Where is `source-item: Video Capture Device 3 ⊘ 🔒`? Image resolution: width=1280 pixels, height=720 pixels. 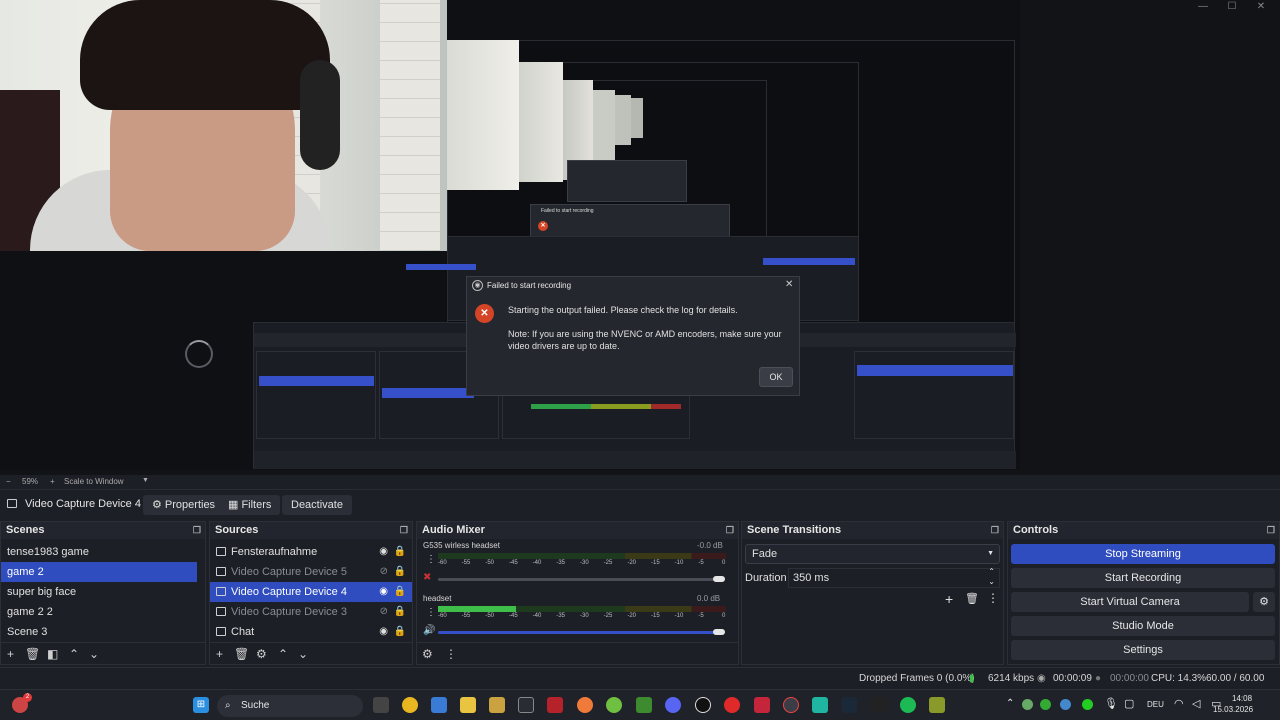
source-item: Video Capture Device 3 ⊘ 🔒 is located at coordinates (311, 612).